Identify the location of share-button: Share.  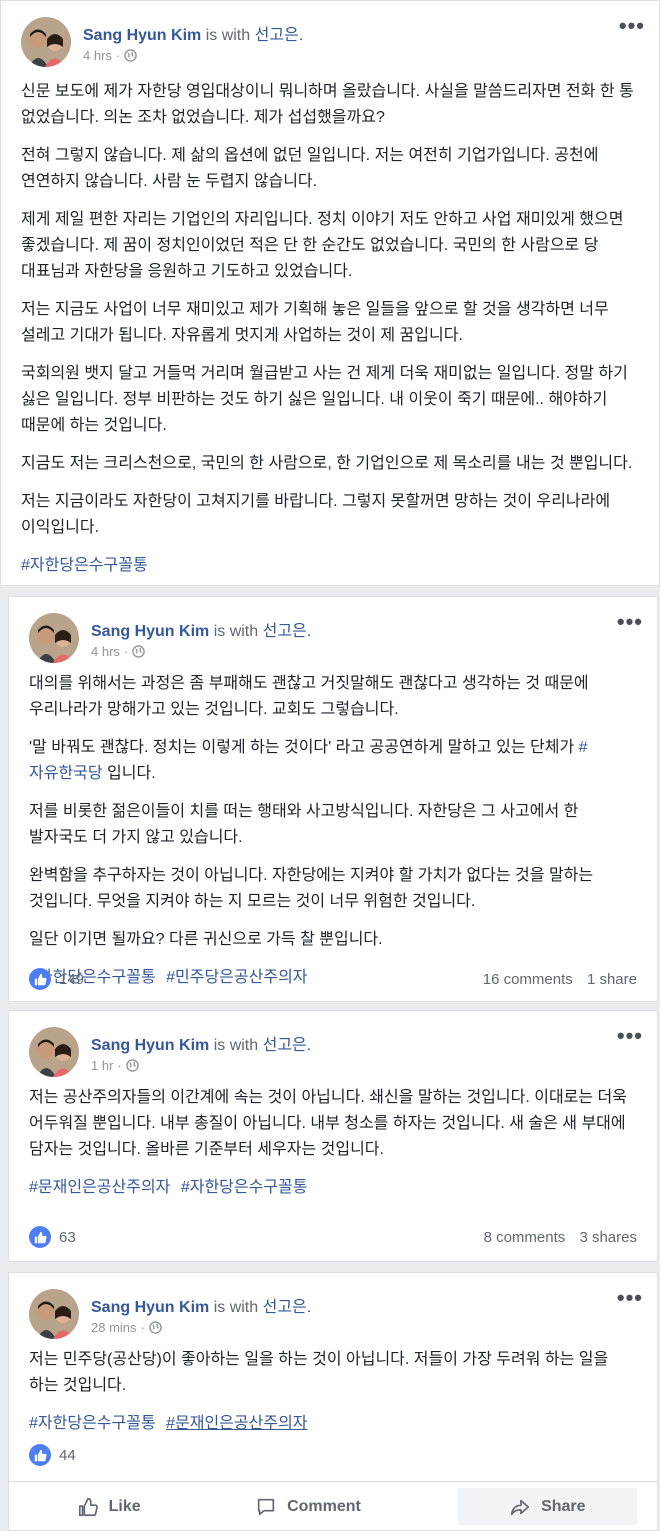
(547, 1506).